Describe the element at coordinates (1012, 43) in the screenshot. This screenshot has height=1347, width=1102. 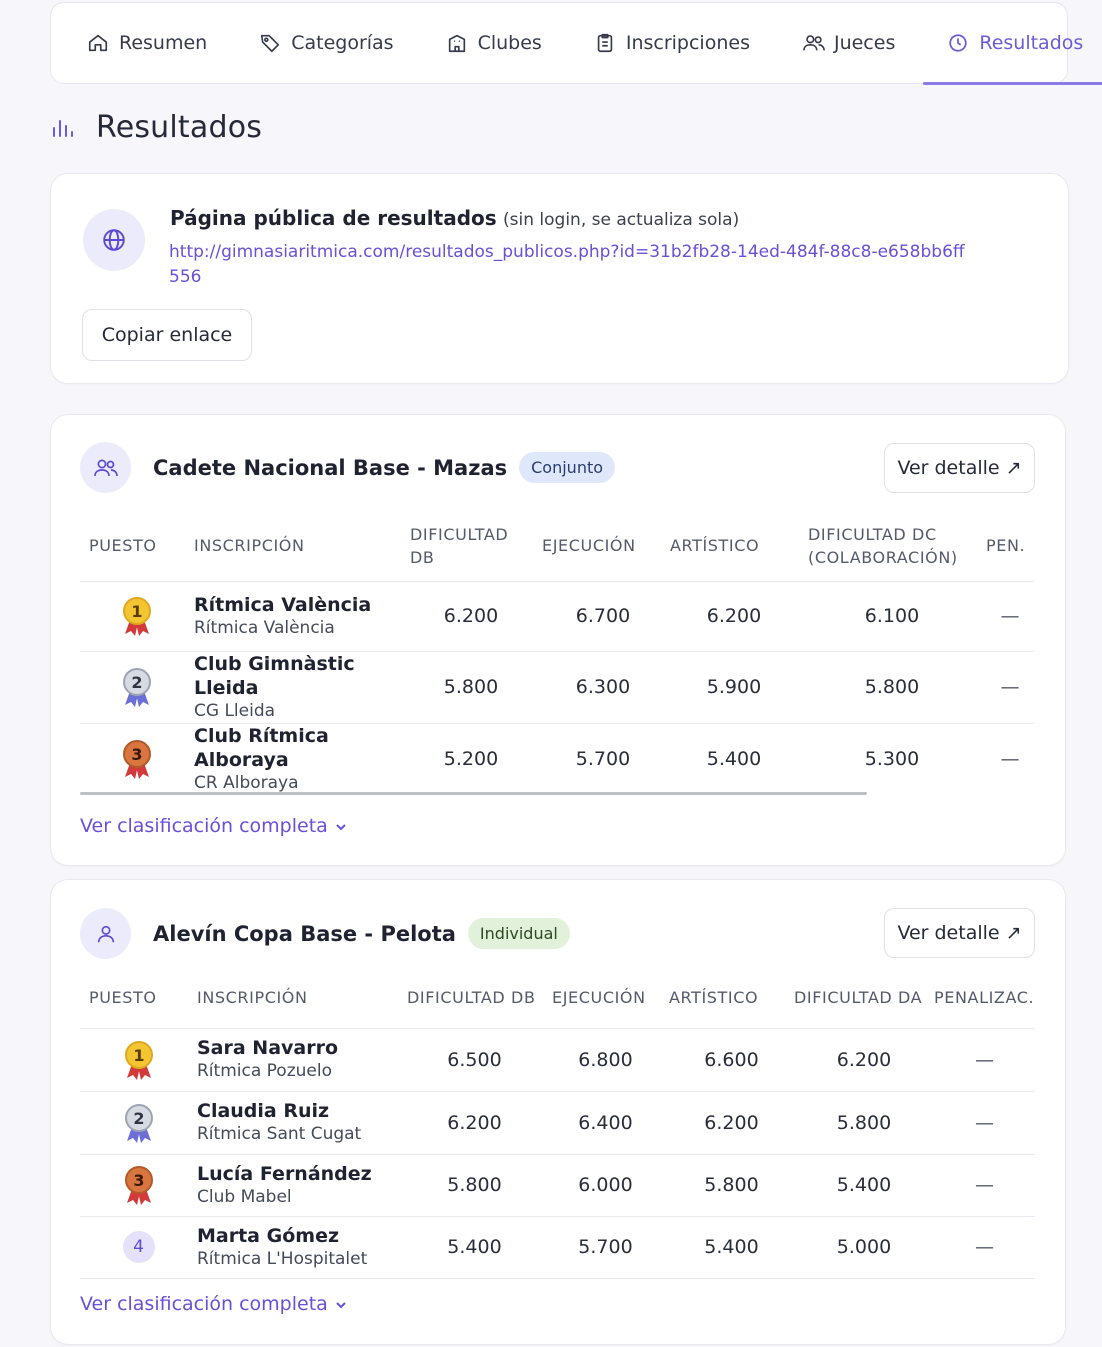
I see `tab-resultados: Resultados` at that location.